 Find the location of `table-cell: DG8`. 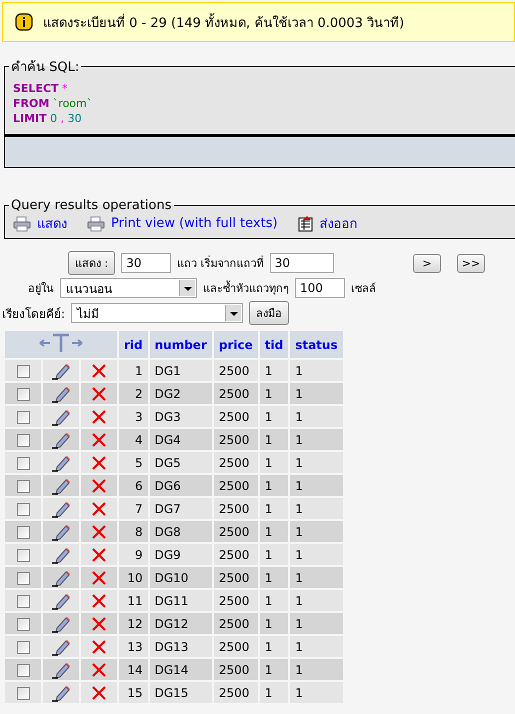

table-cell: DG8 is located at coordinates (181, 531).